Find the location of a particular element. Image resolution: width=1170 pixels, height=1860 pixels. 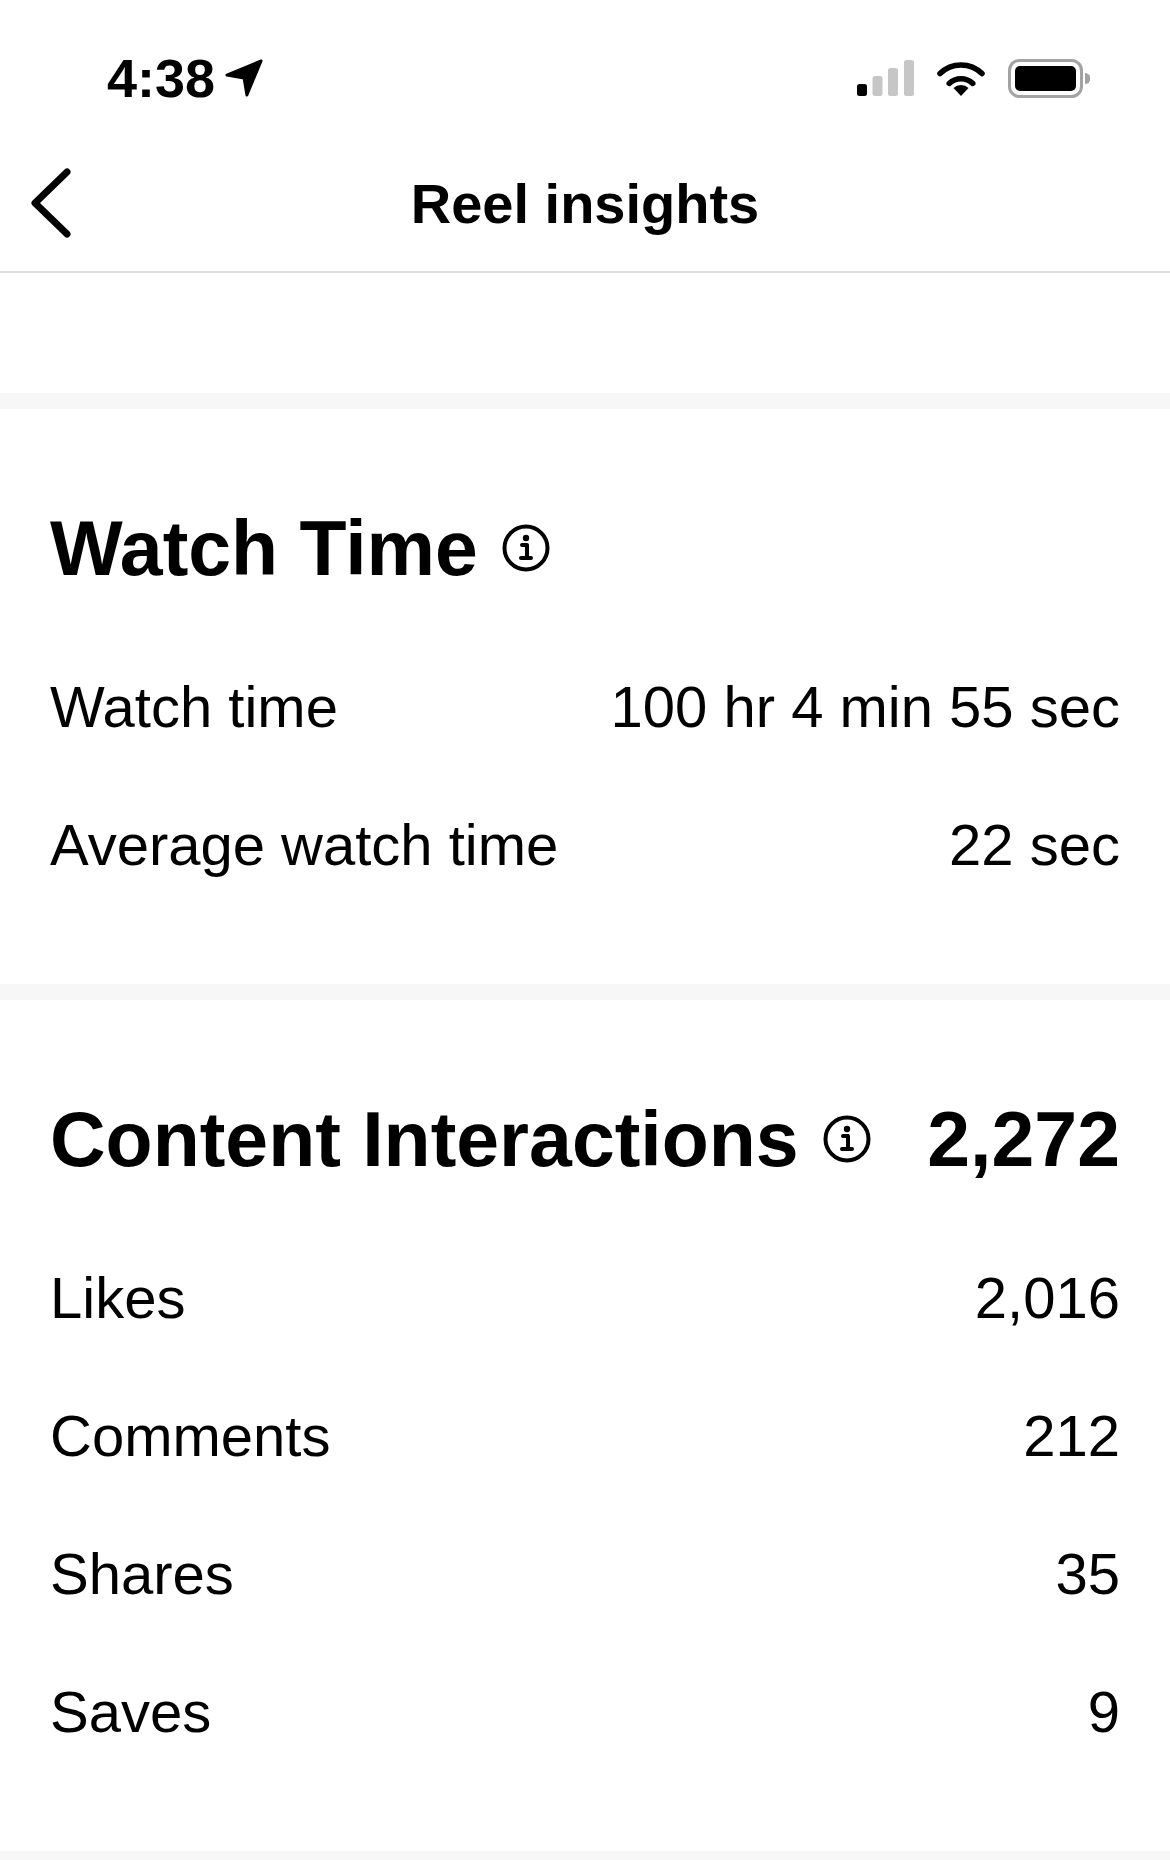

metric-value: 35 is located at coordinates (1087, 1574).